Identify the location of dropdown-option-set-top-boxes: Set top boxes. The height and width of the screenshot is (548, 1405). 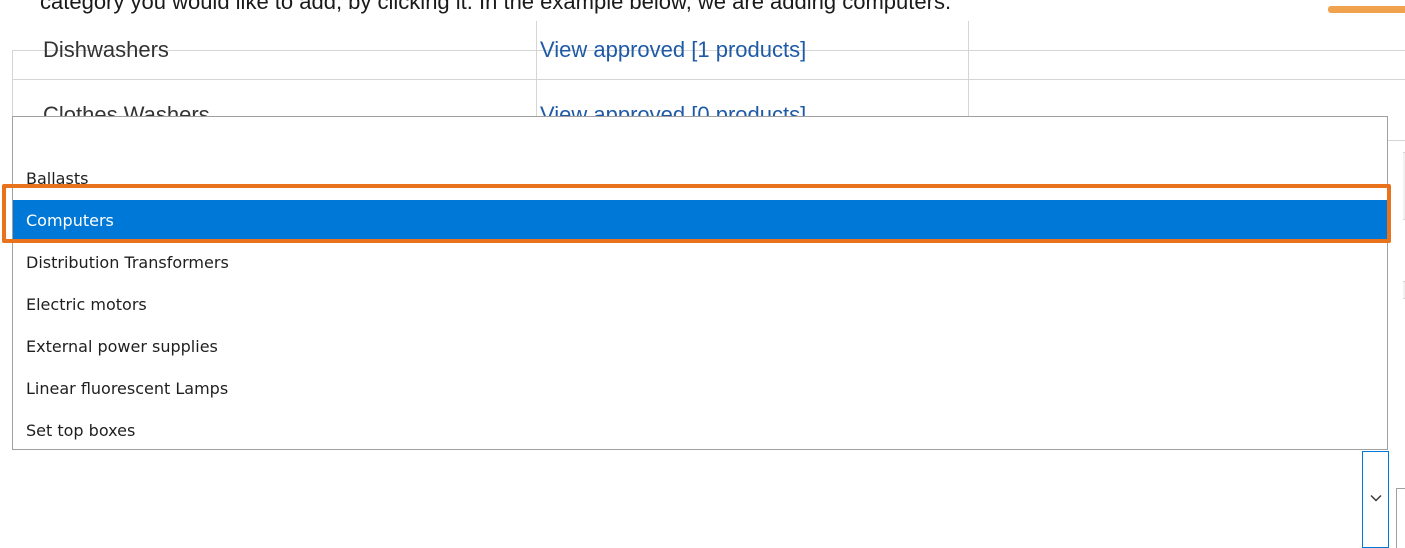
(700, 431).